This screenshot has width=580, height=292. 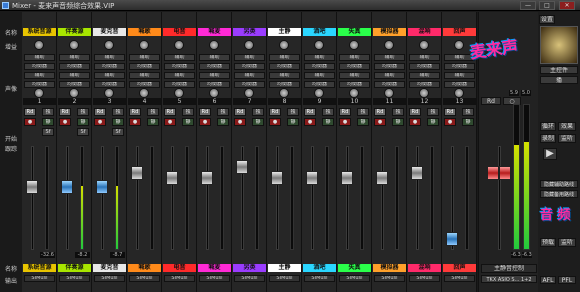 I want to click on master-output-select: TKX ASIO S... 1+2, so click(x=509, y=279).